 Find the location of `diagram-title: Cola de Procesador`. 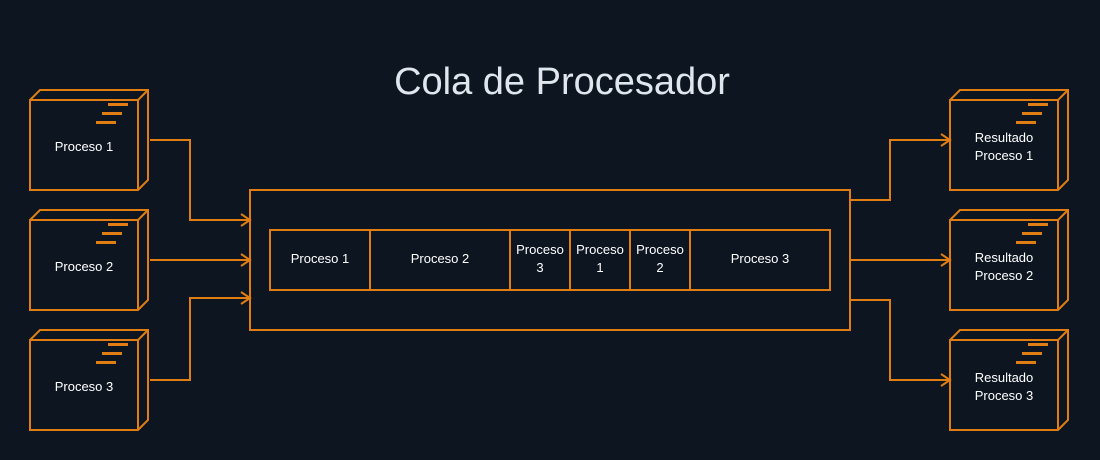

diagram-title: Cola de Procesador is located at coordinates (562, 82).